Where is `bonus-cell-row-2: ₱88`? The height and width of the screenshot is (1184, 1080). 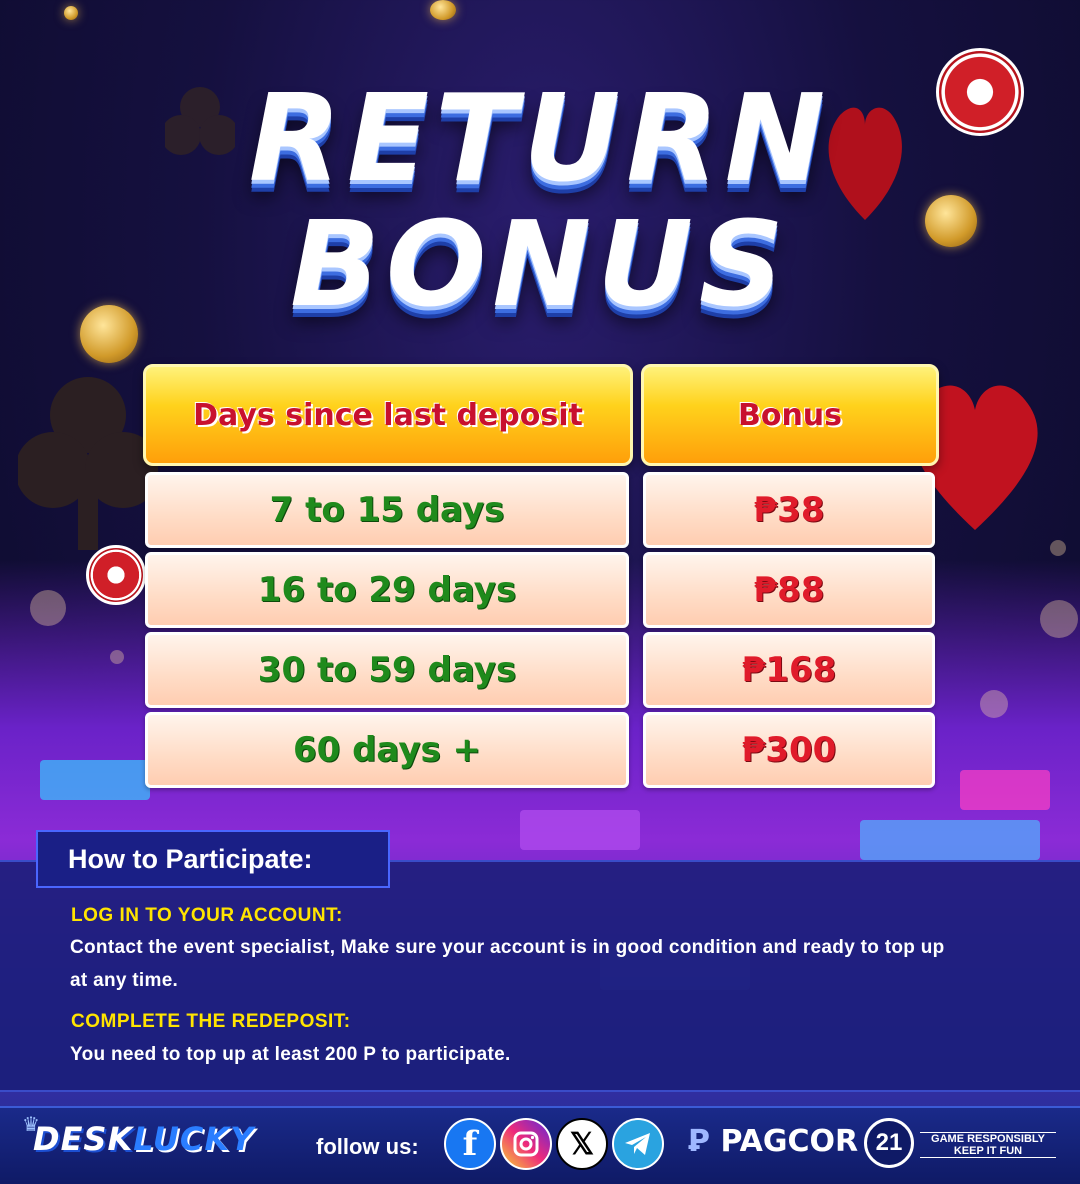
bonus-cell-row-2: ₱88 is located at coordinates (789, 590).